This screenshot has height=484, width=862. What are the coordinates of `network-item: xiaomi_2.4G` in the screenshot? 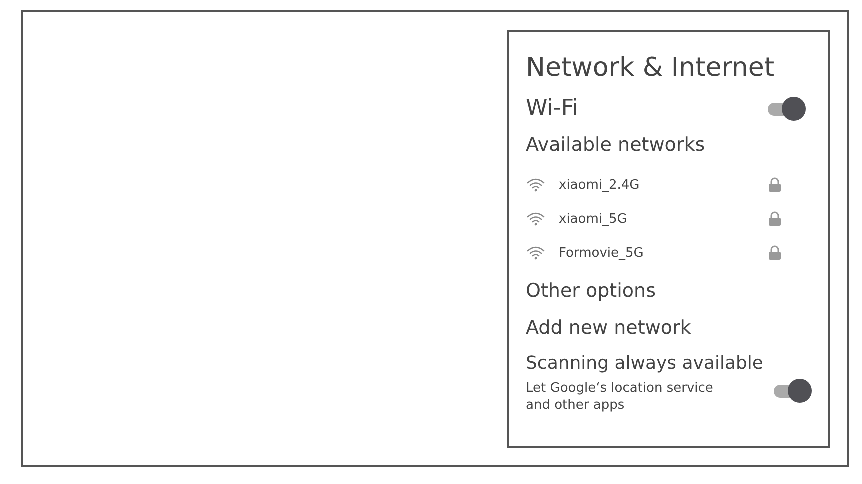 It's located at (654, 185).